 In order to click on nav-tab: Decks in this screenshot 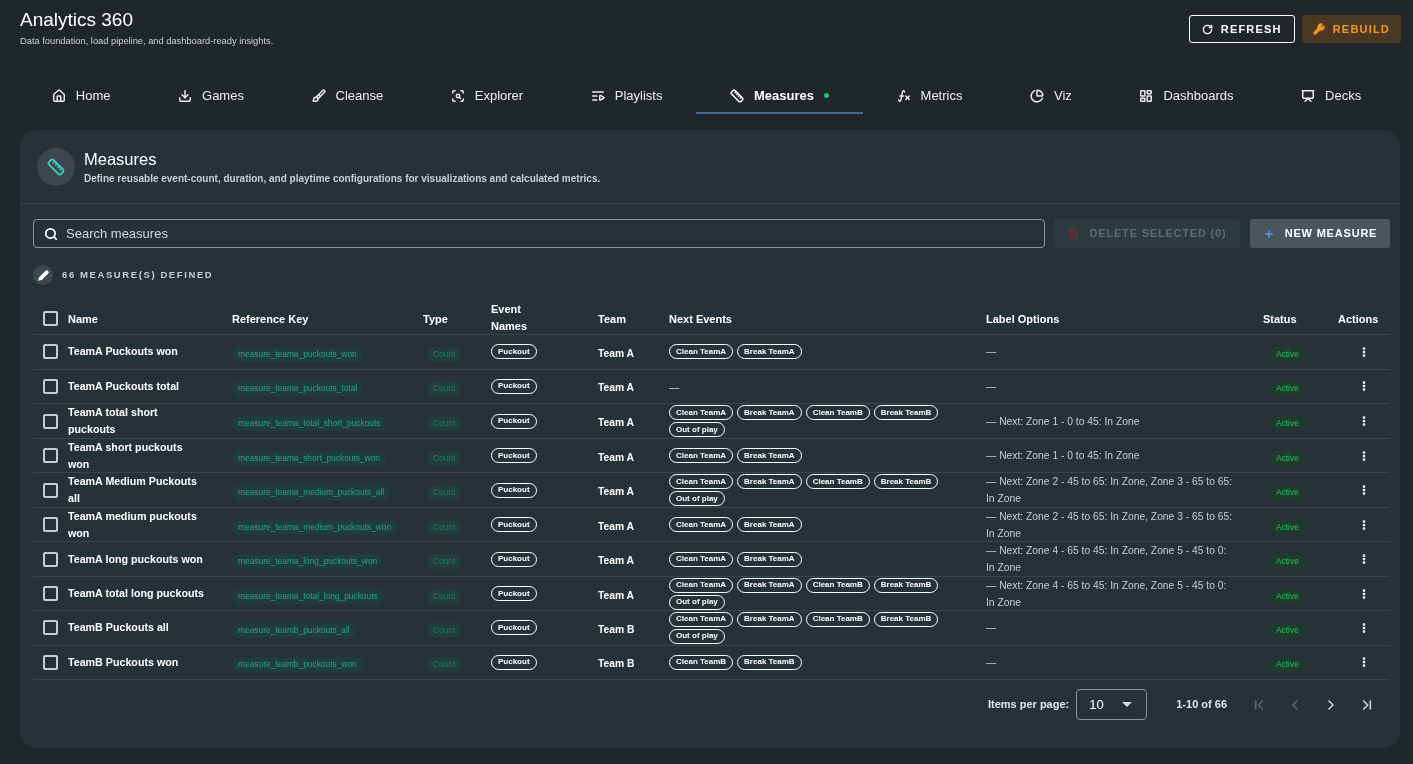, I will do `click(1331, 96)`.